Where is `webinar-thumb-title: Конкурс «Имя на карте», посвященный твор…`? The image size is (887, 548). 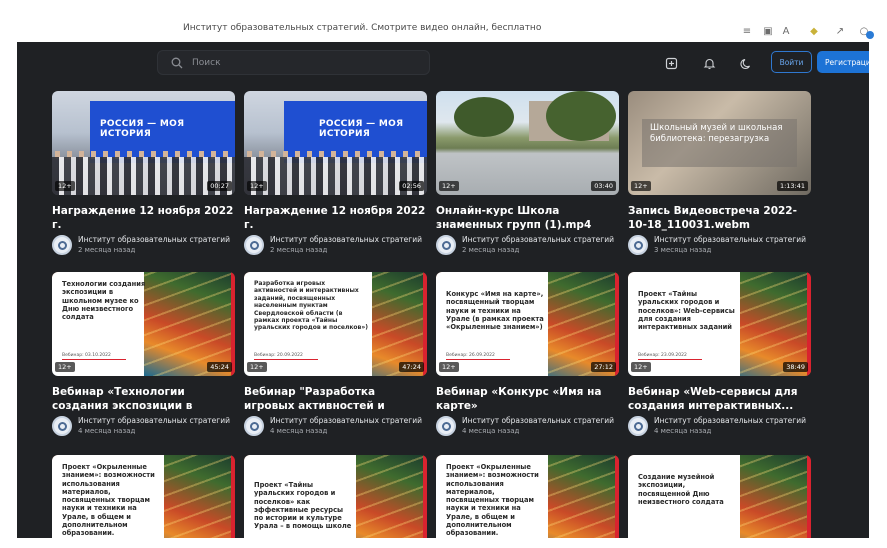 webinar-thumb-title: Конкурс «Имя на карте», посвященный твор… is located at coordinates (495, 311).